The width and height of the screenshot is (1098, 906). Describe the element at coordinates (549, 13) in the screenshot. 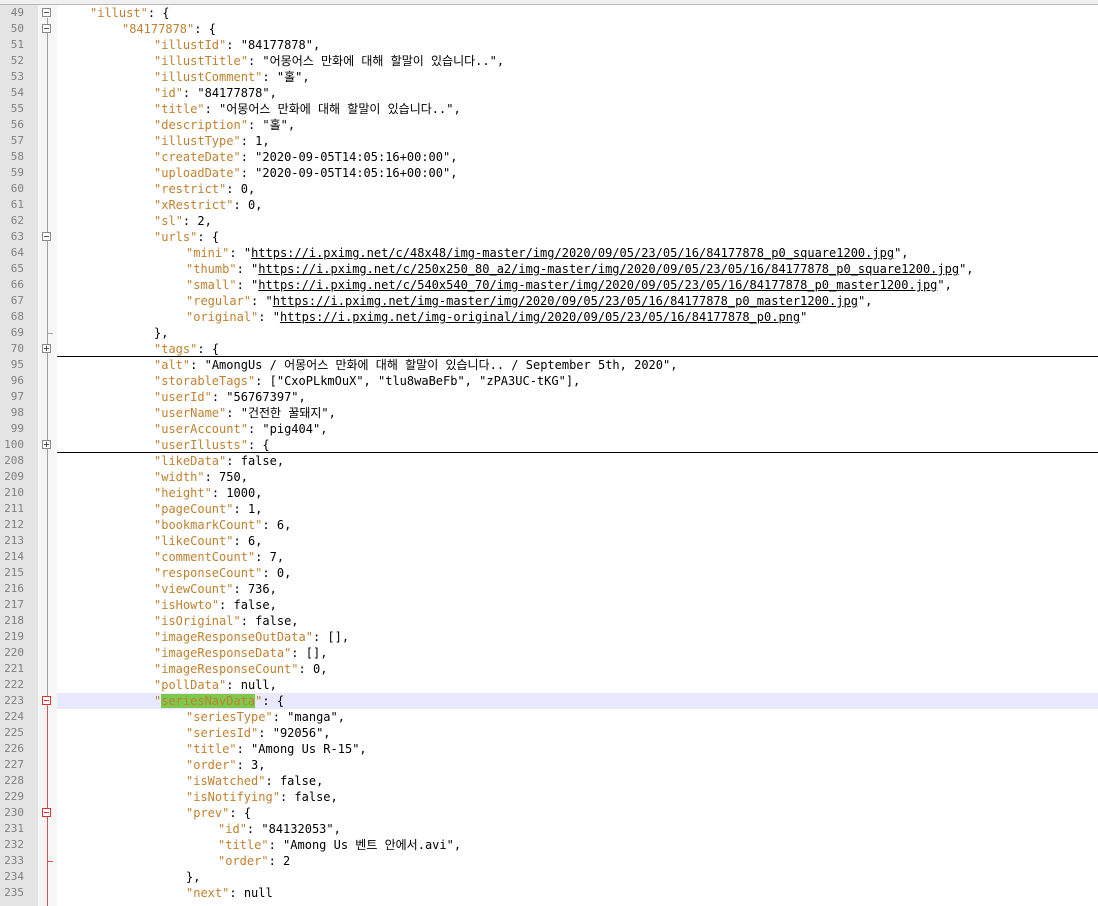

I see `code-line: 49 "illust": {` at that location.